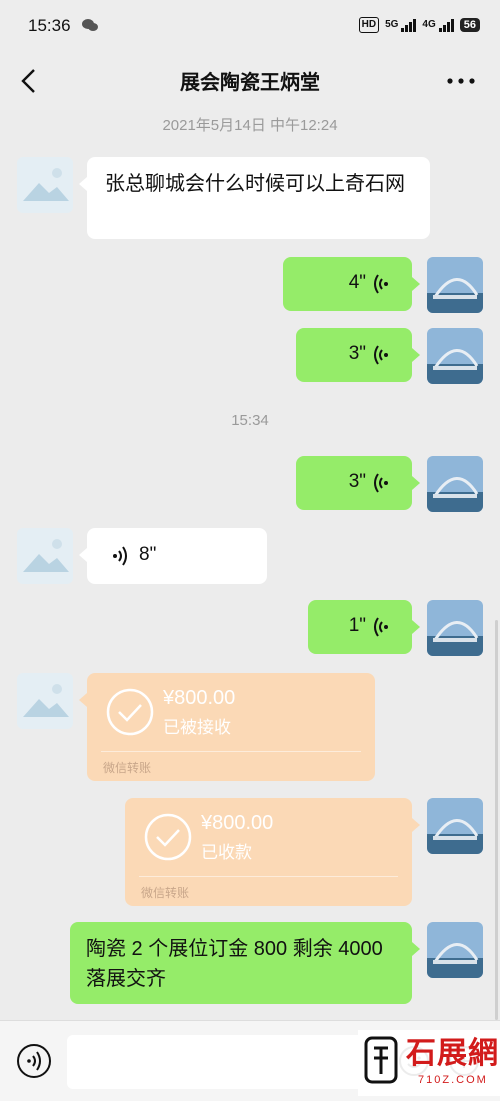 This screenshot has width=500, height=1101. I want to click on timestamp: 15:34, so click(250, 420).